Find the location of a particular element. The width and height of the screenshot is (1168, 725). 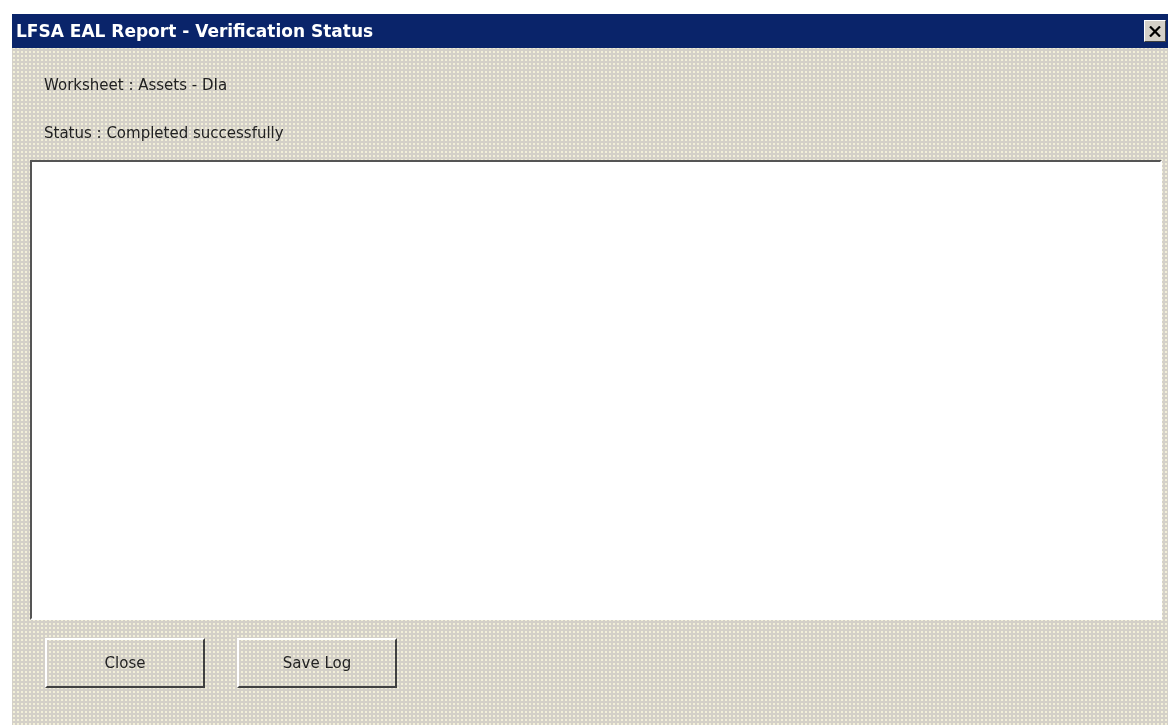

dialog-button: Close is located at coordinates (125, 663).